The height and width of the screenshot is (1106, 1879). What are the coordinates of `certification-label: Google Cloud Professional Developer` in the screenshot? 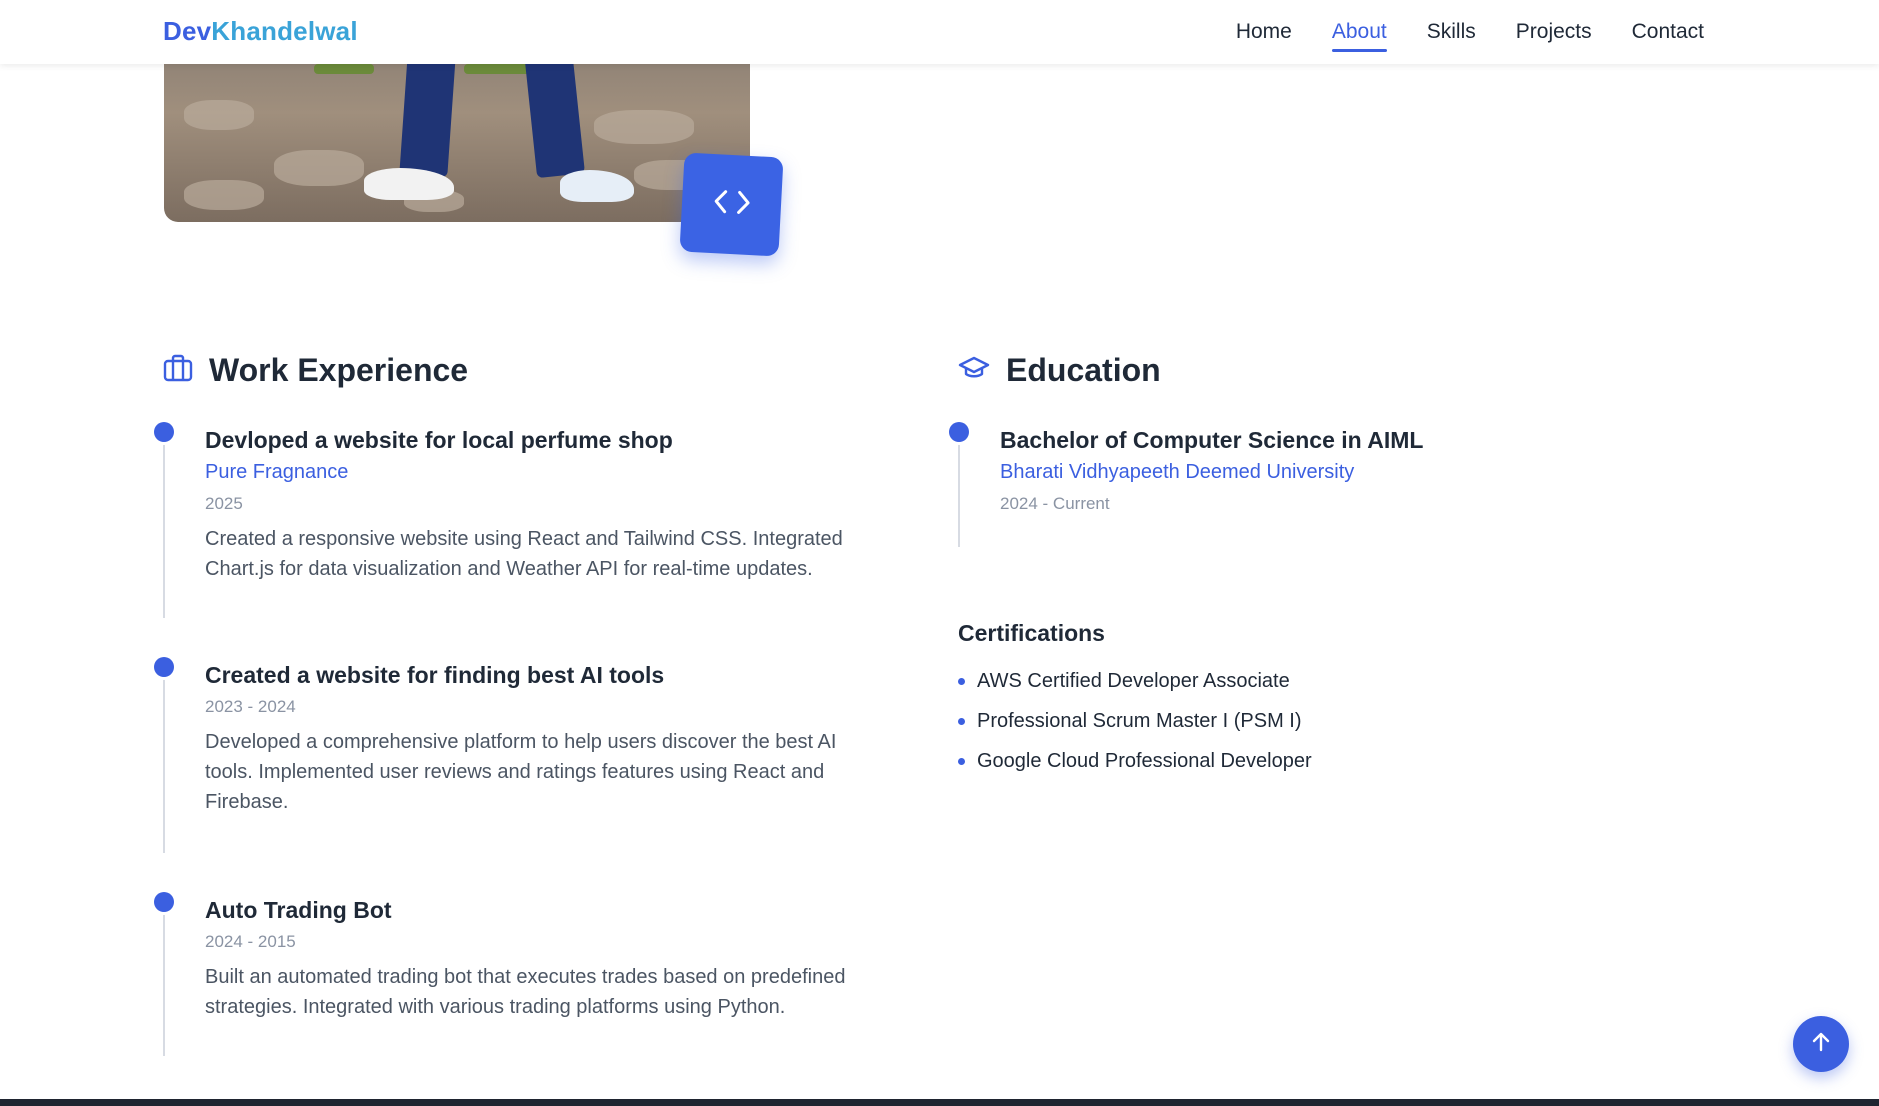 It's located at (1144, 761).